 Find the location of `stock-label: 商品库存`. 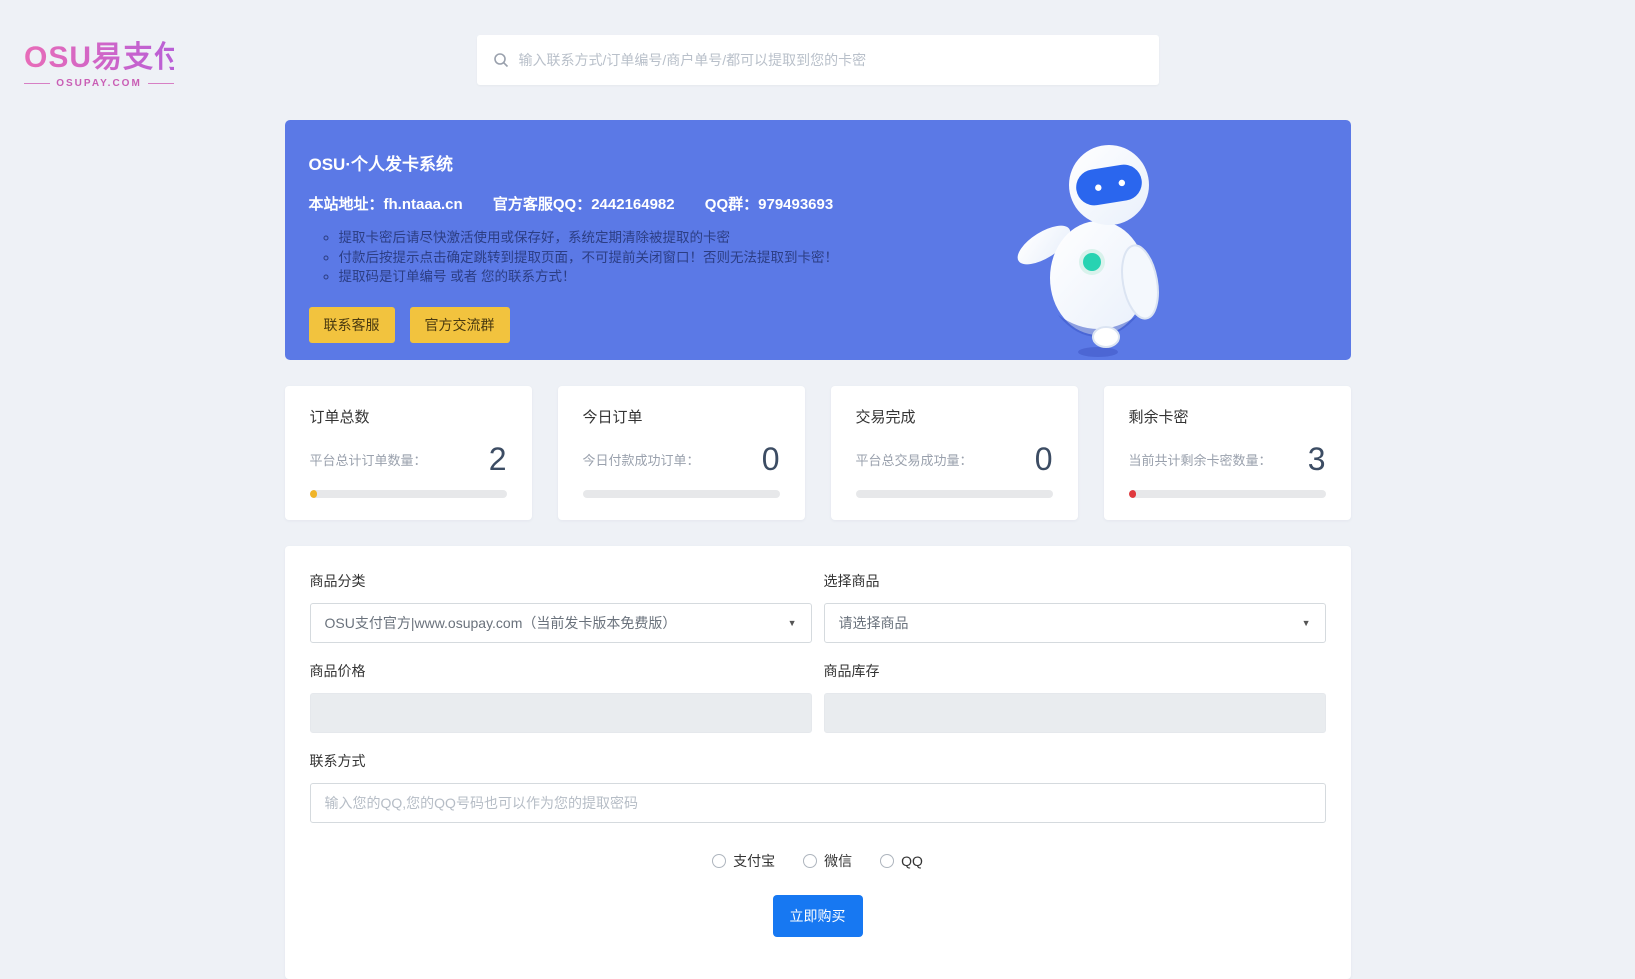

stock-label: 商品库存 is located at coordinates (851, 671).